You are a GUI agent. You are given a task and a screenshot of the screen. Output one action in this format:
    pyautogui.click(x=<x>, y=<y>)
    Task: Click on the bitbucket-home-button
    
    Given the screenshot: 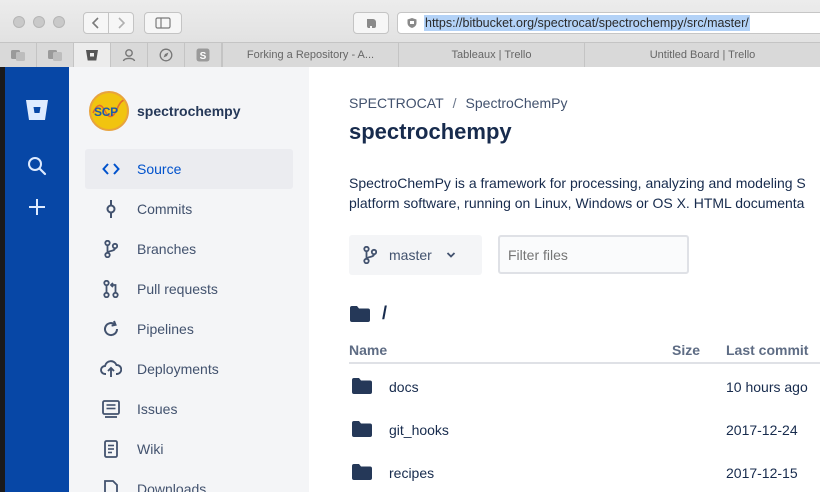 What is the action you would take?
    pyautogui.click(x=37, y=110)
    